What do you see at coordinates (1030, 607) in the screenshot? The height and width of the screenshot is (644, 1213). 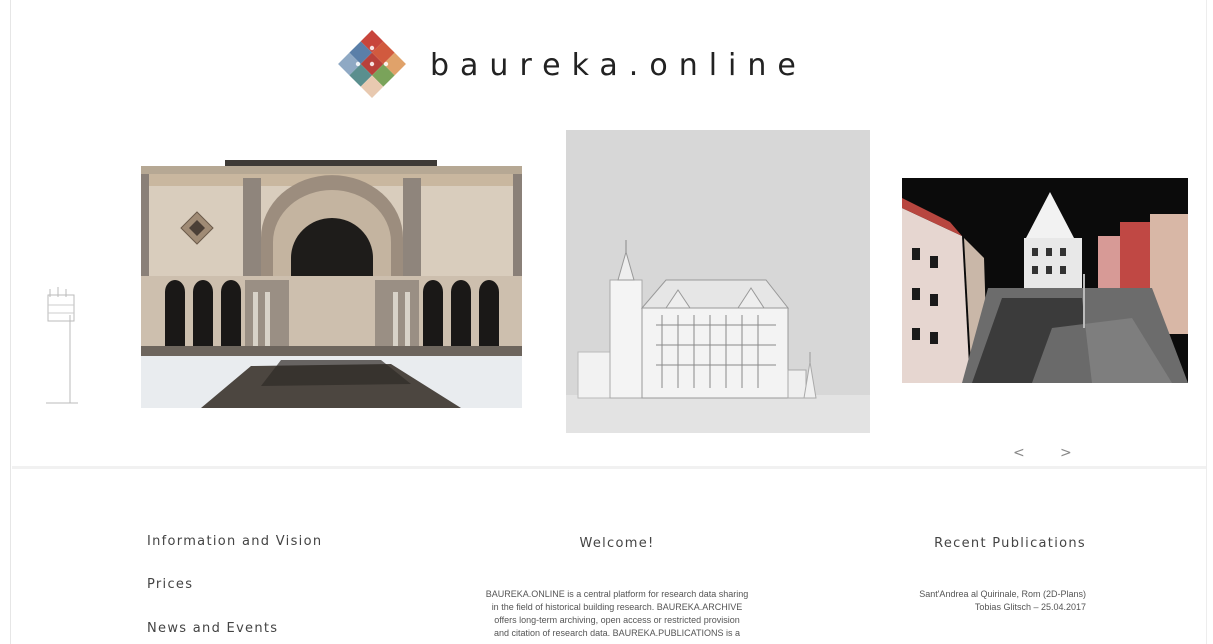 I see `publication-meta: Tobias Glitsch – 25.04.2017` at bounding box center [1030, 607].